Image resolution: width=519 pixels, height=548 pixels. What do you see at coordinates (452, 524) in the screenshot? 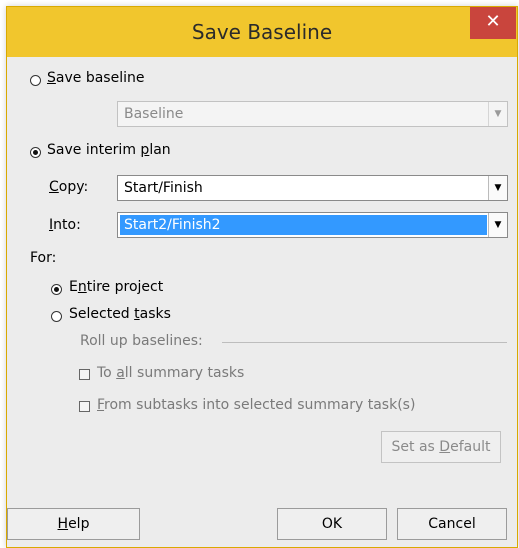
I see `cancel-button: Cancel` at bounding box center [452, 524].